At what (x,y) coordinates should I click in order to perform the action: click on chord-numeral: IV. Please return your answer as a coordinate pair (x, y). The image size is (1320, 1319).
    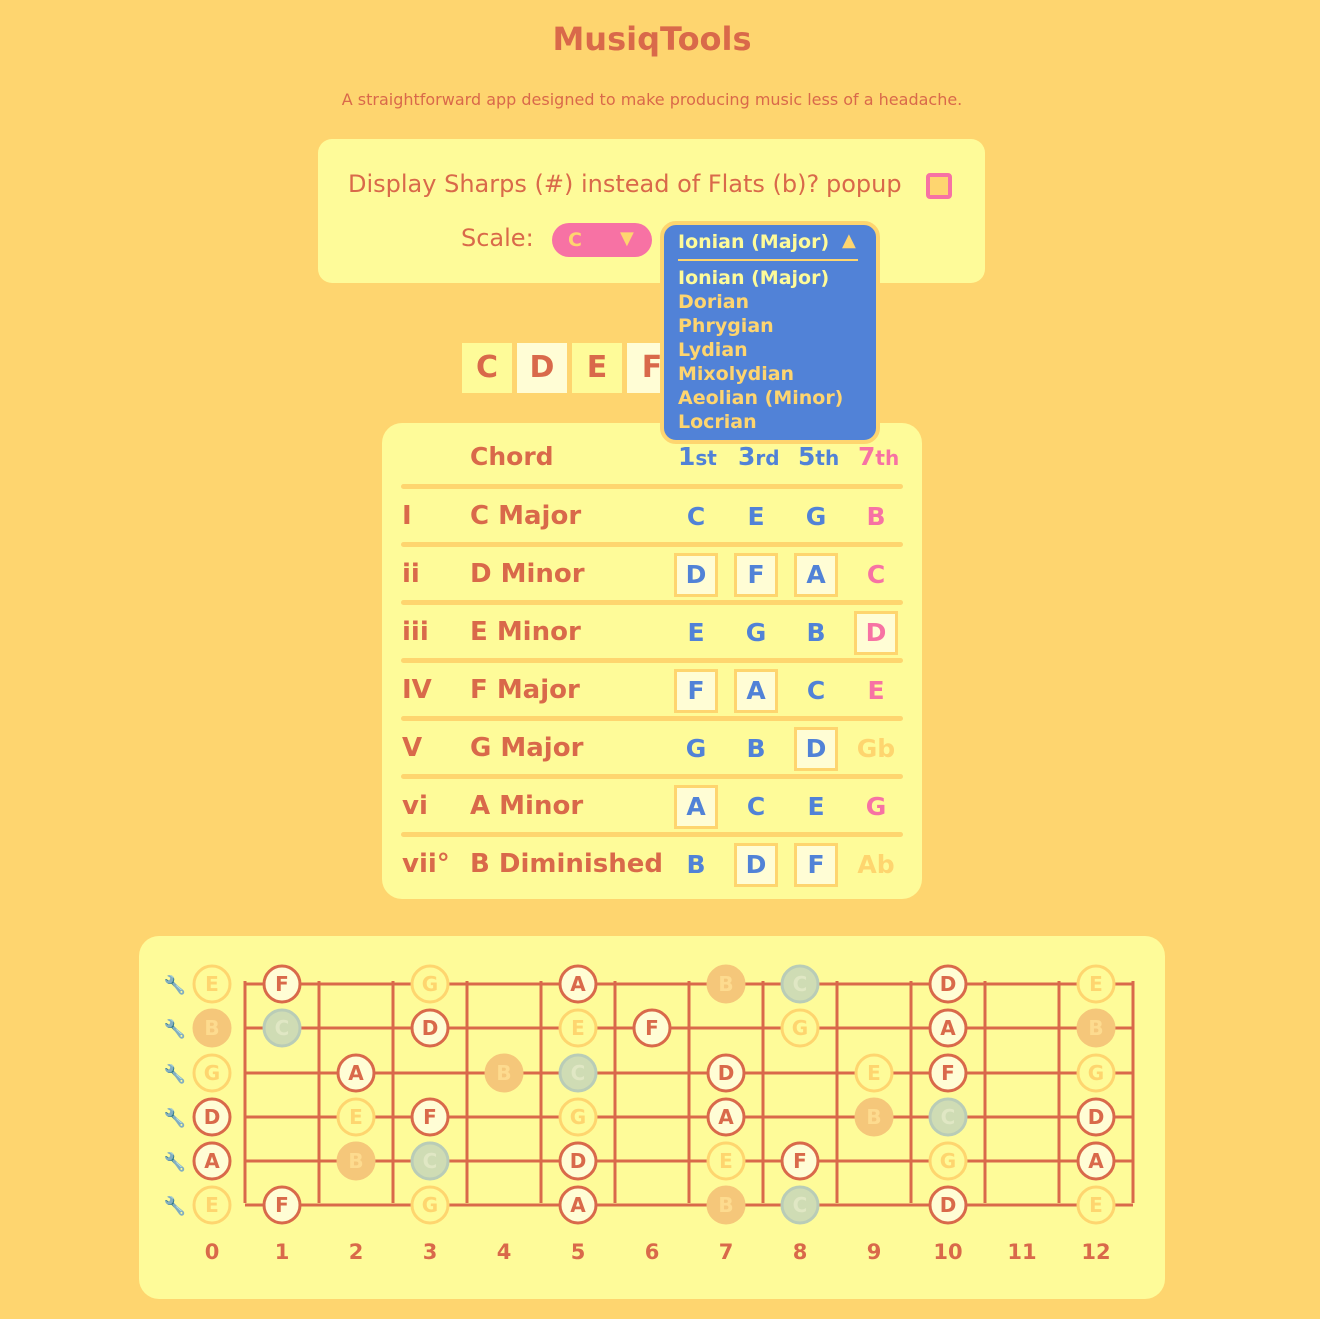
    Looking at the image, I should click on (417, 690).